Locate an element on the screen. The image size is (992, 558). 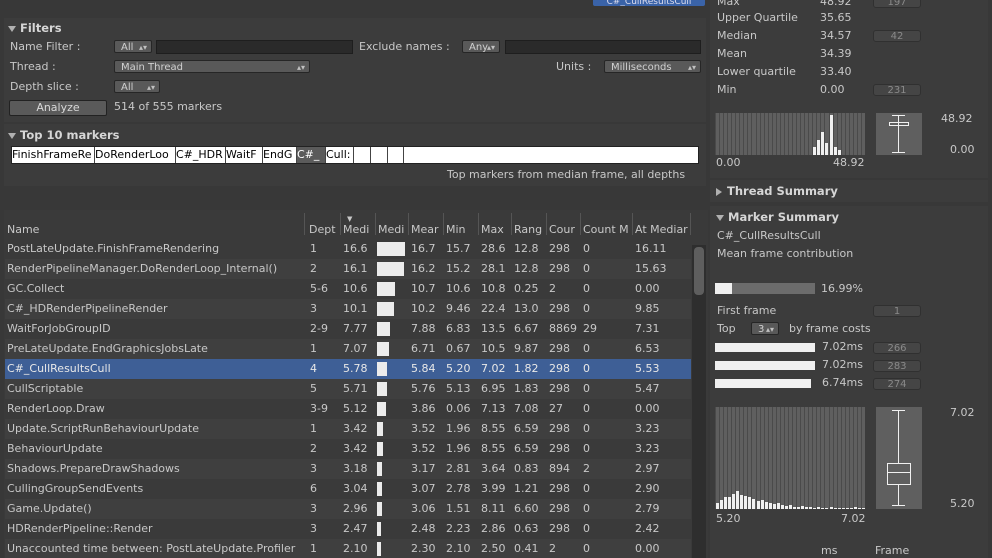
cell-depth: 2 is located at coordinates (313, 448).